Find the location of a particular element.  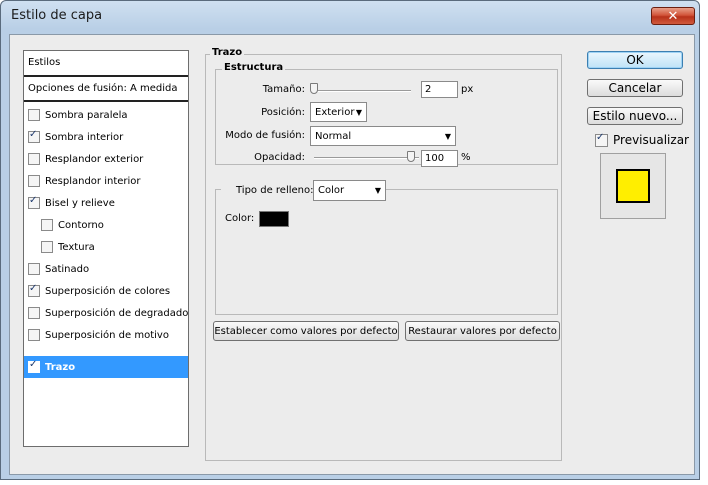

blend-options-item: Opciones de fusión: A medida is located at coordinates (106, 88).